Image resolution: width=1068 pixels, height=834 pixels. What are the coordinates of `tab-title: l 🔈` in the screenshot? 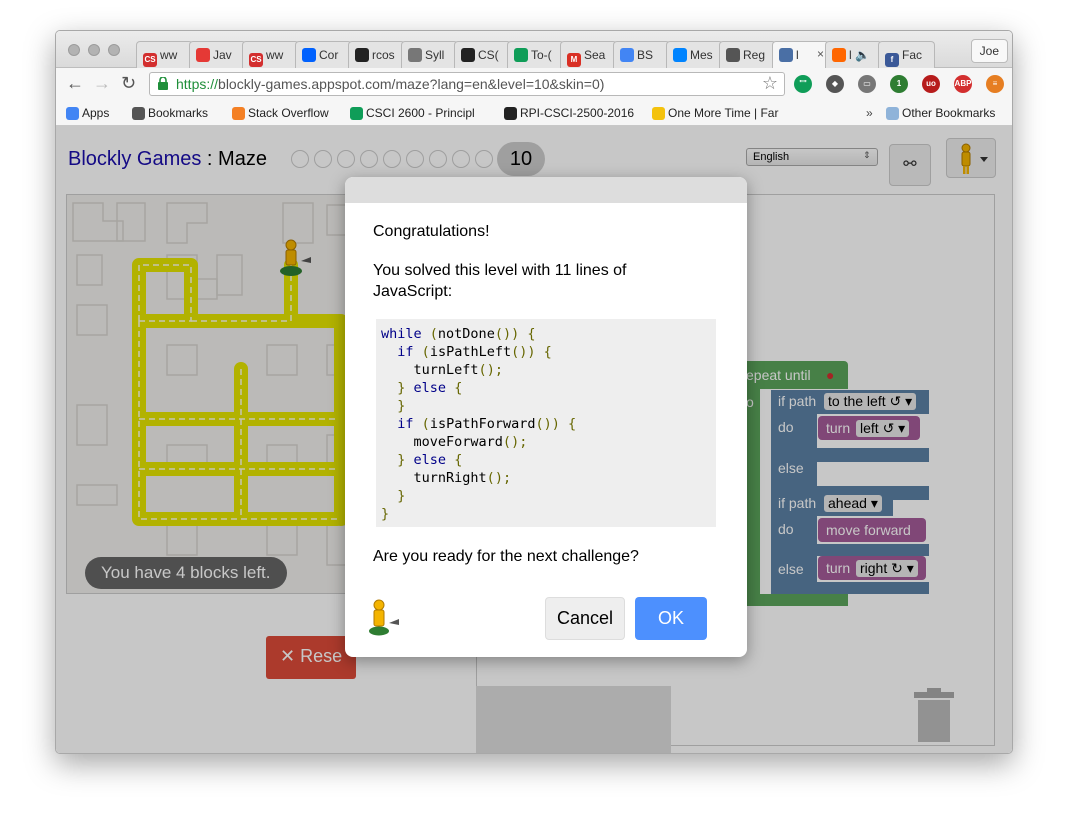 It's located at (859, 55).